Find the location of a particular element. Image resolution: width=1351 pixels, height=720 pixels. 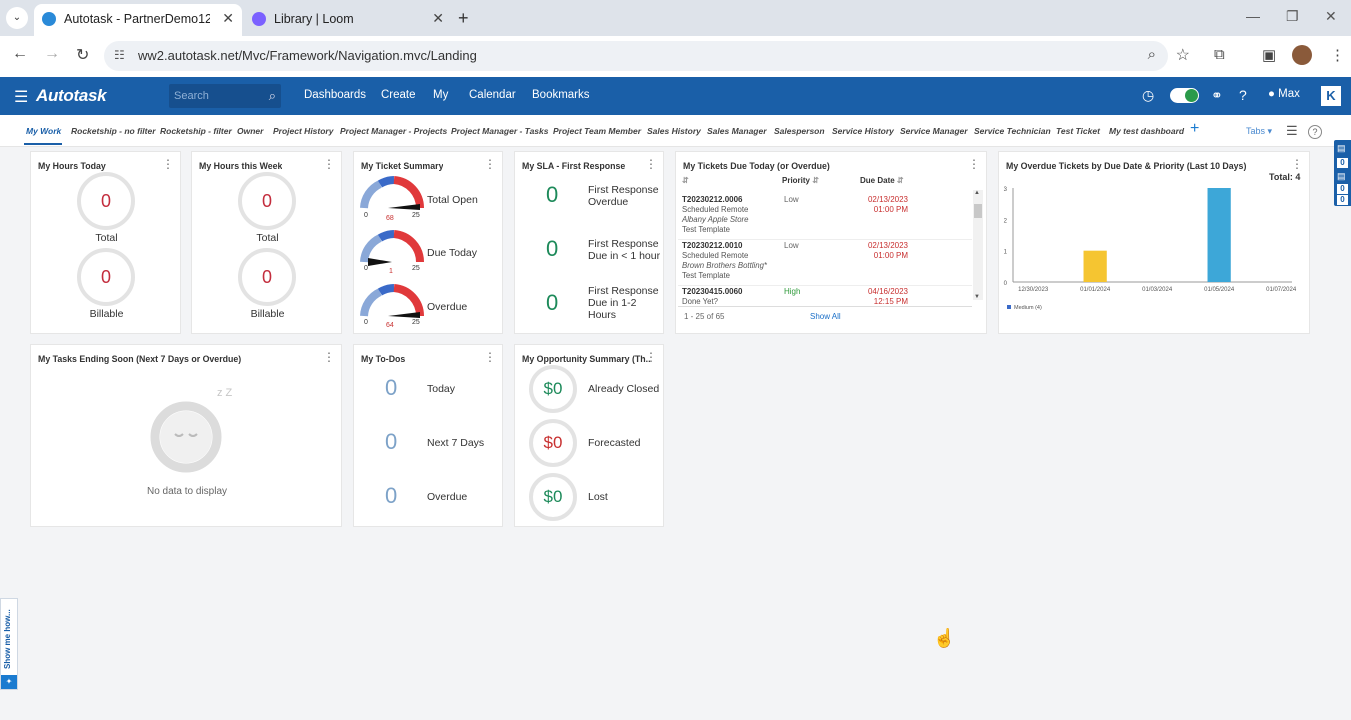

opp-closed-value: $0 is located at coordinates (553, 389).